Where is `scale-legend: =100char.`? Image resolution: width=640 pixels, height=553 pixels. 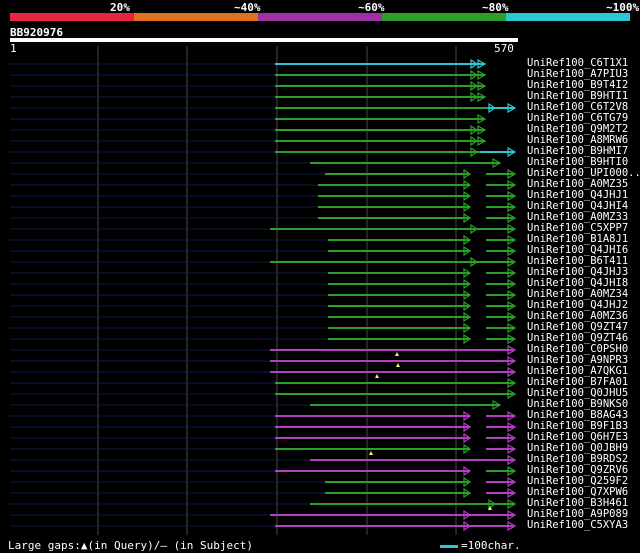 scale-legend: =100char. is located at coordinates (480, 545).